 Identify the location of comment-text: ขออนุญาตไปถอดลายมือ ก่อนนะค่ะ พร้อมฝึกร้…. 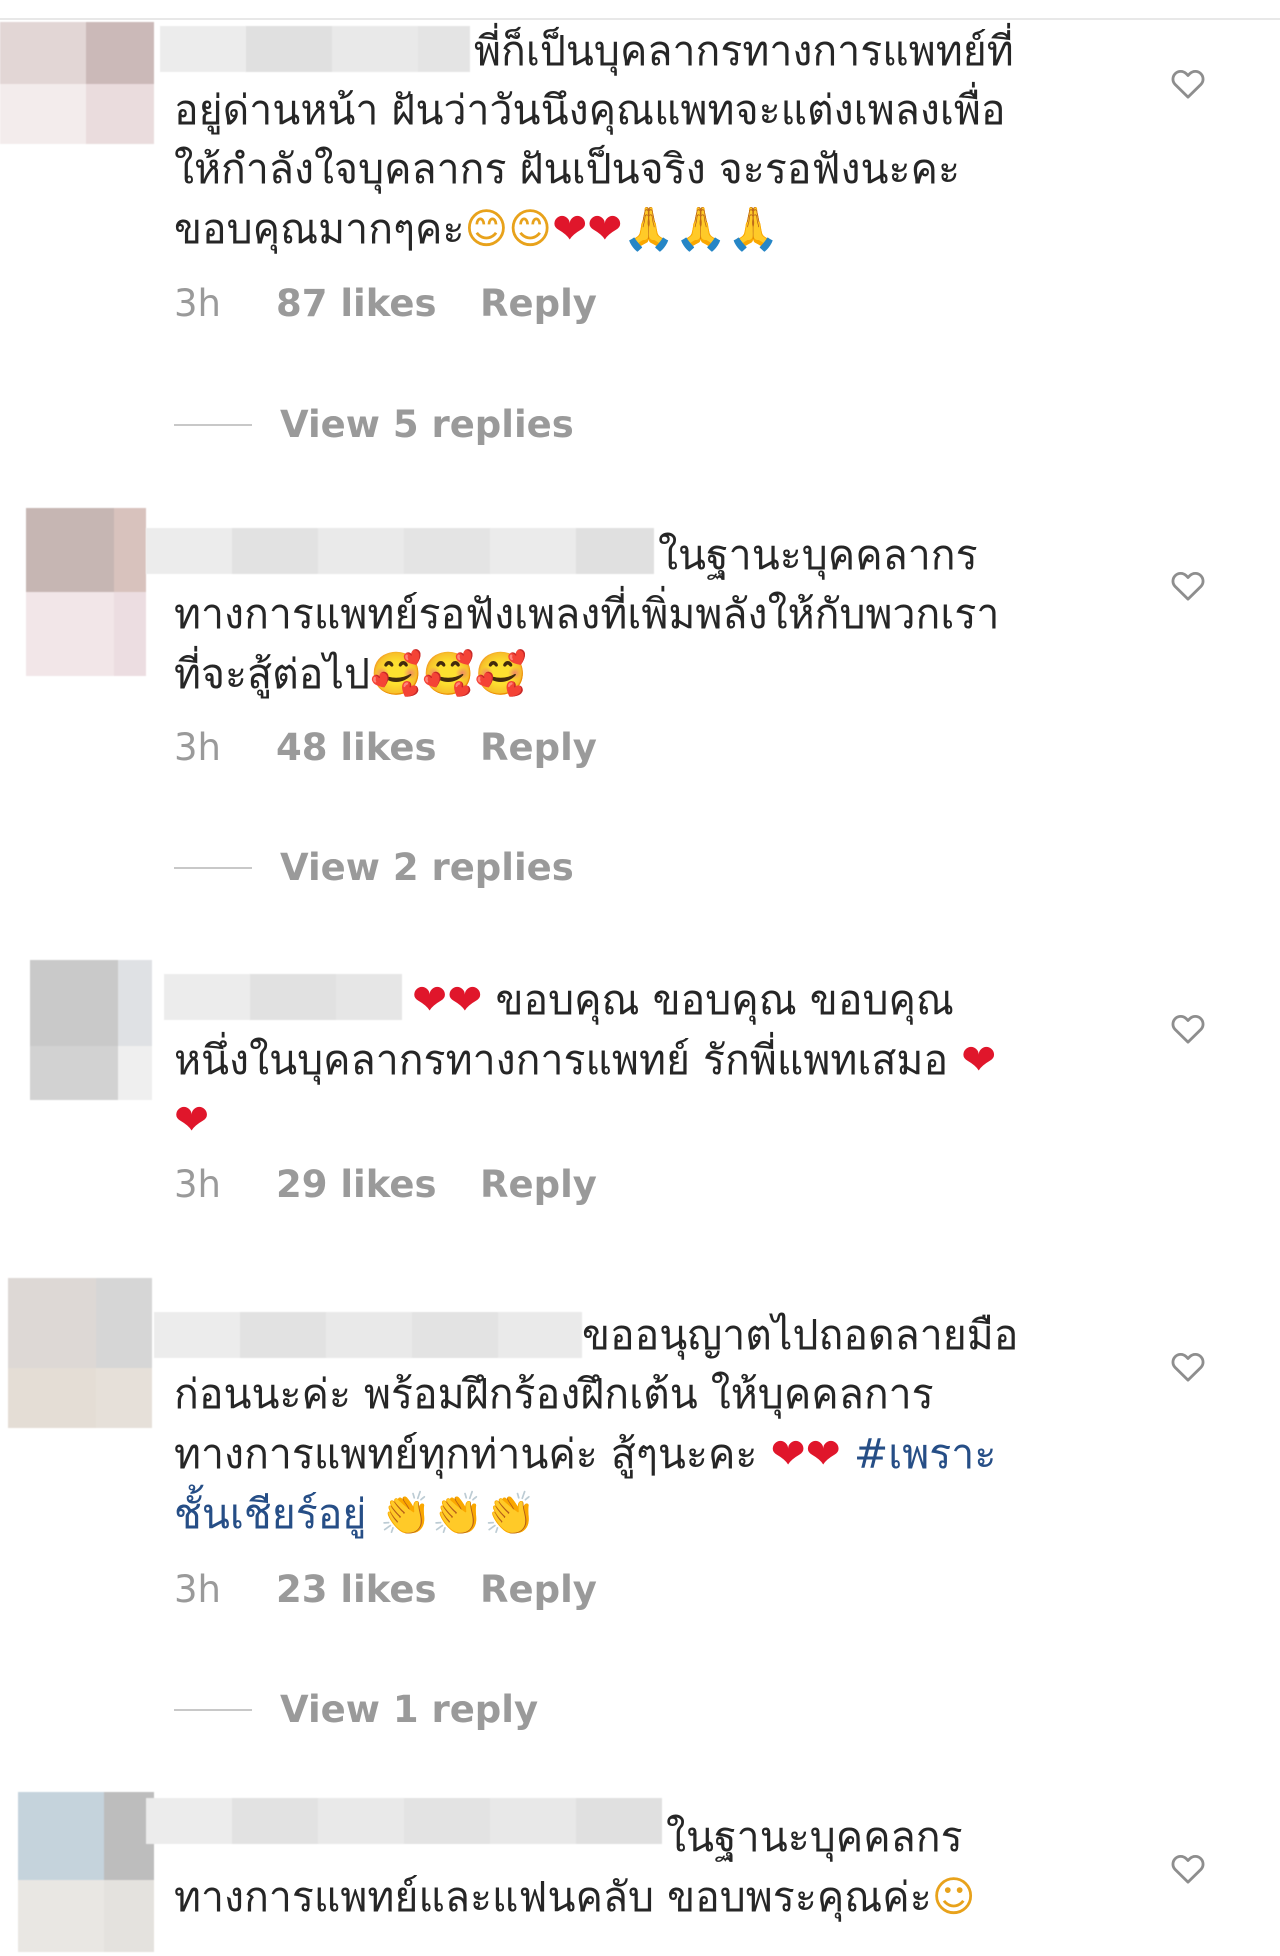
(634, 1425).